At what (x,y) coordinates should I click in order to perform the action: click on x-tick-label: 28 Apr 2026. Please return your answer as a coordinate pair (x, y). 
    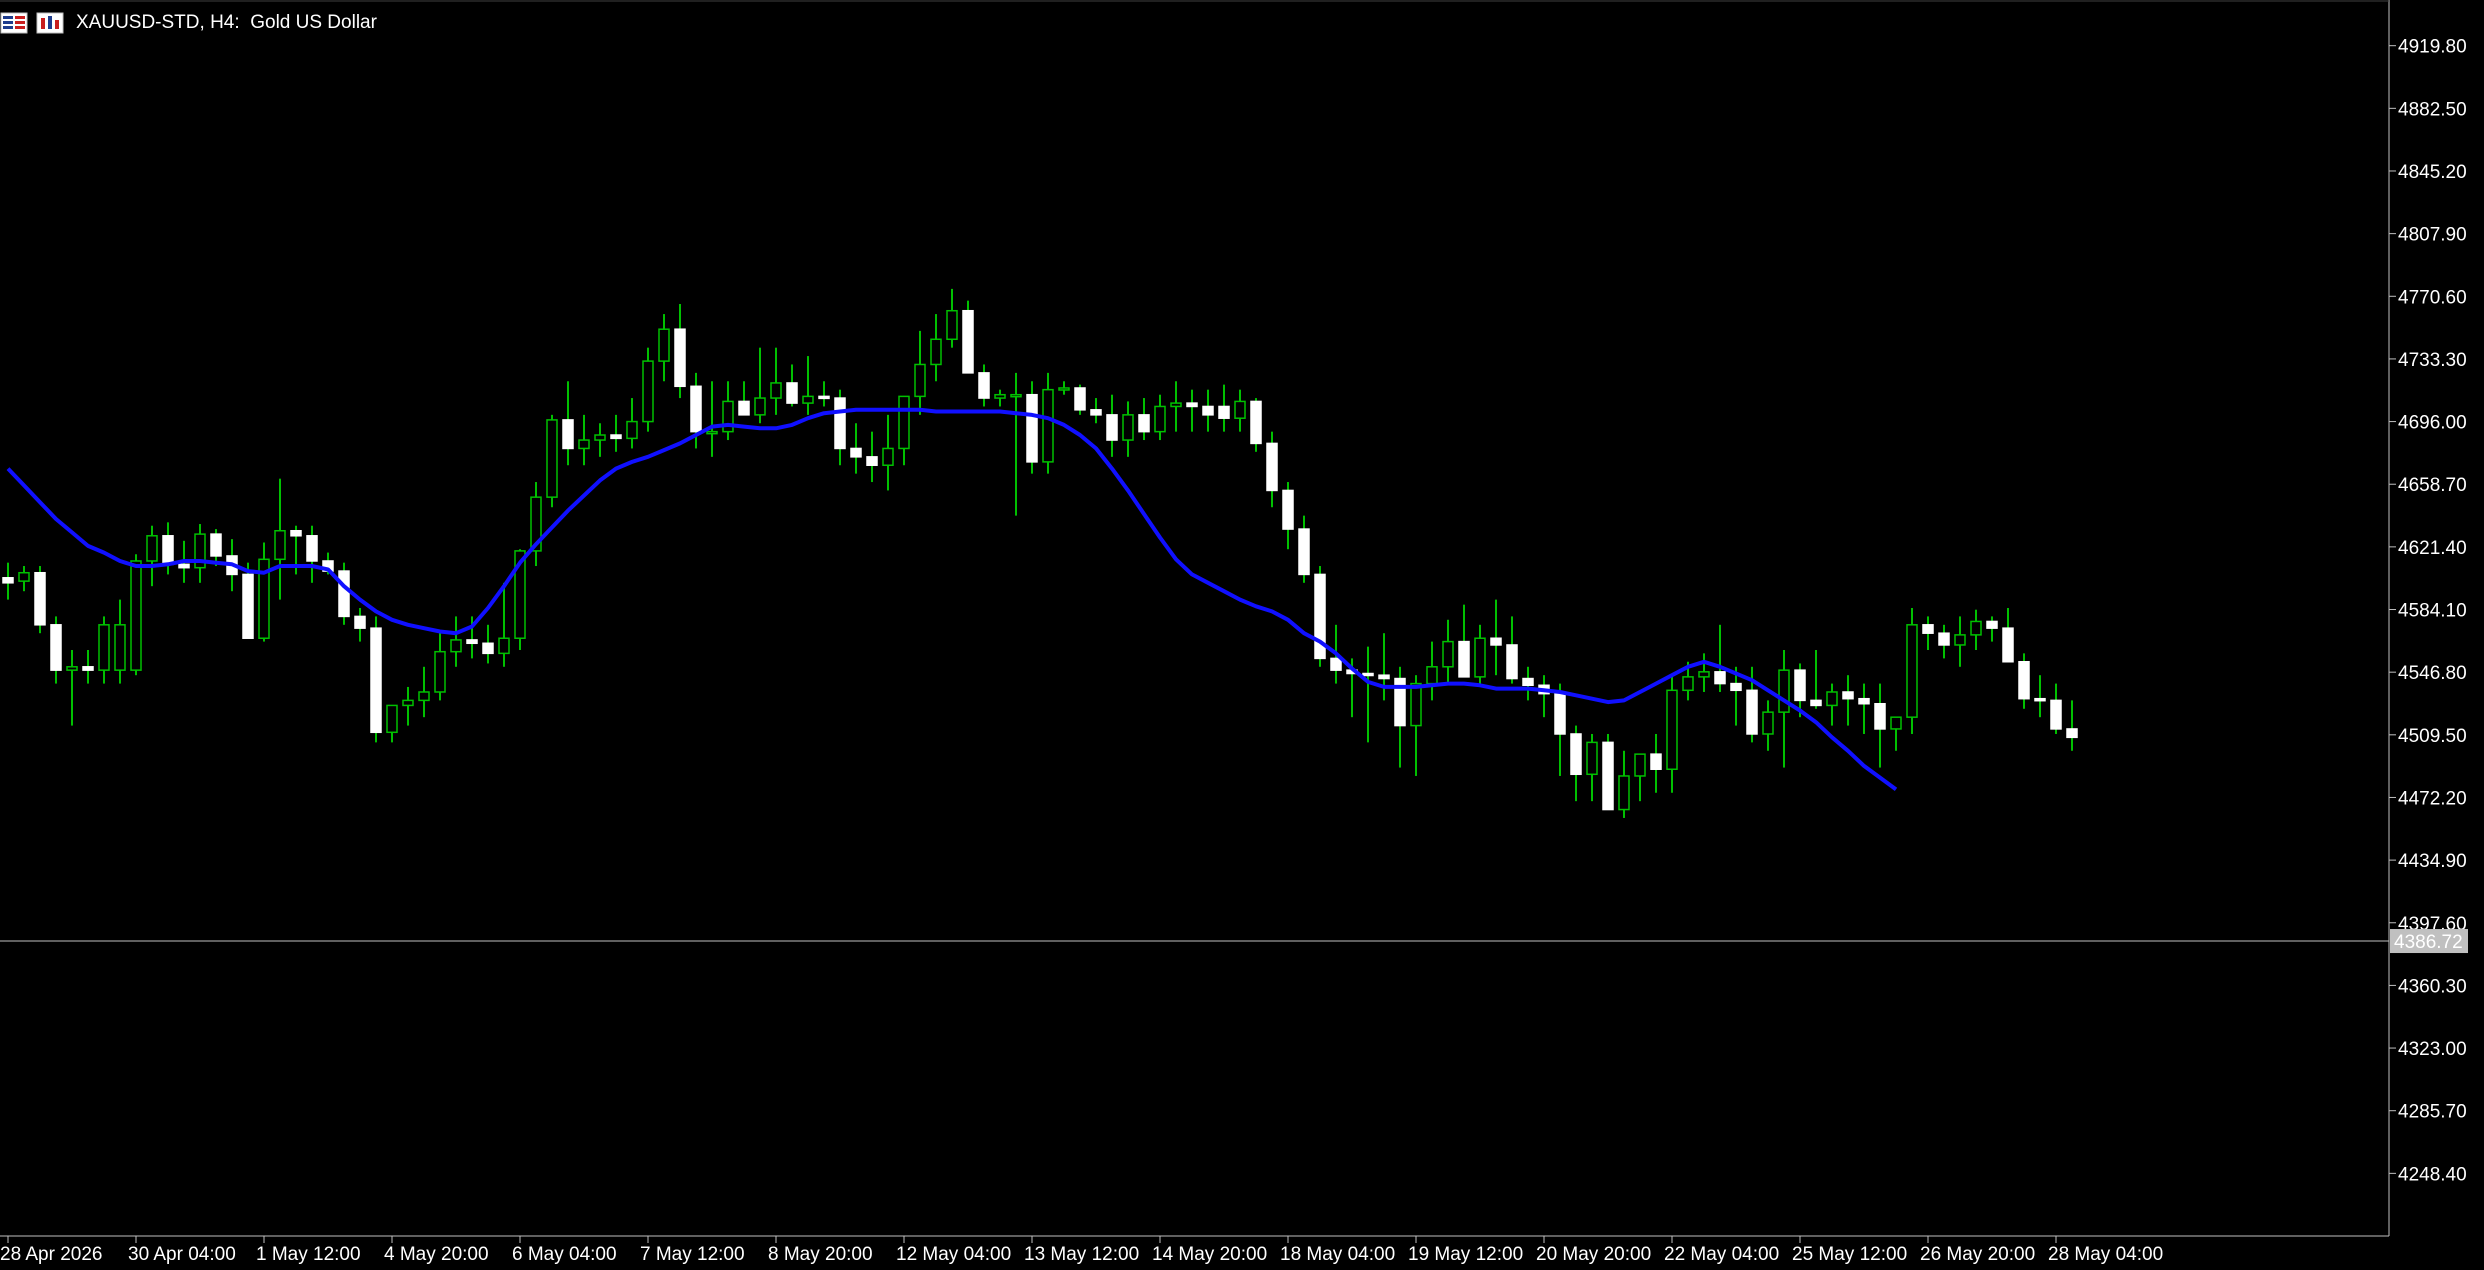
    Looking at the image, I should click on (51, 1254).